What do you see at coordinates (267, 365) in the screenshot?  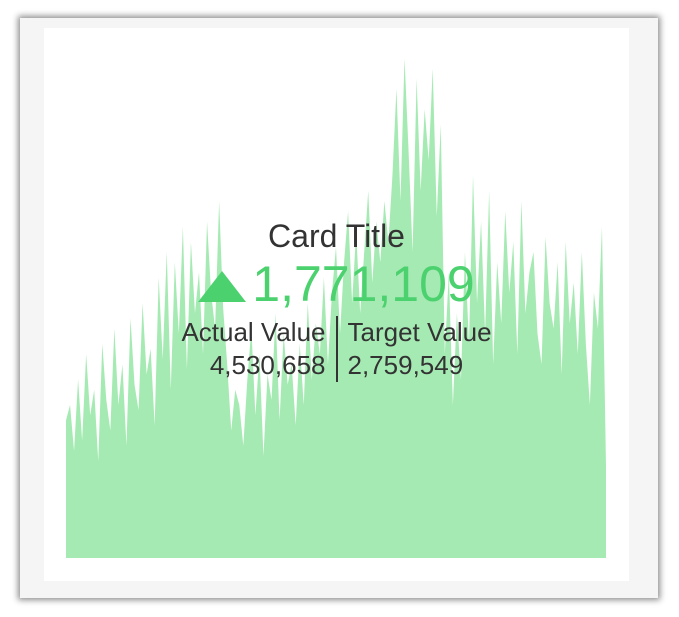 I see `actual-value: 4,530,658` at bounding box center [267, 365].